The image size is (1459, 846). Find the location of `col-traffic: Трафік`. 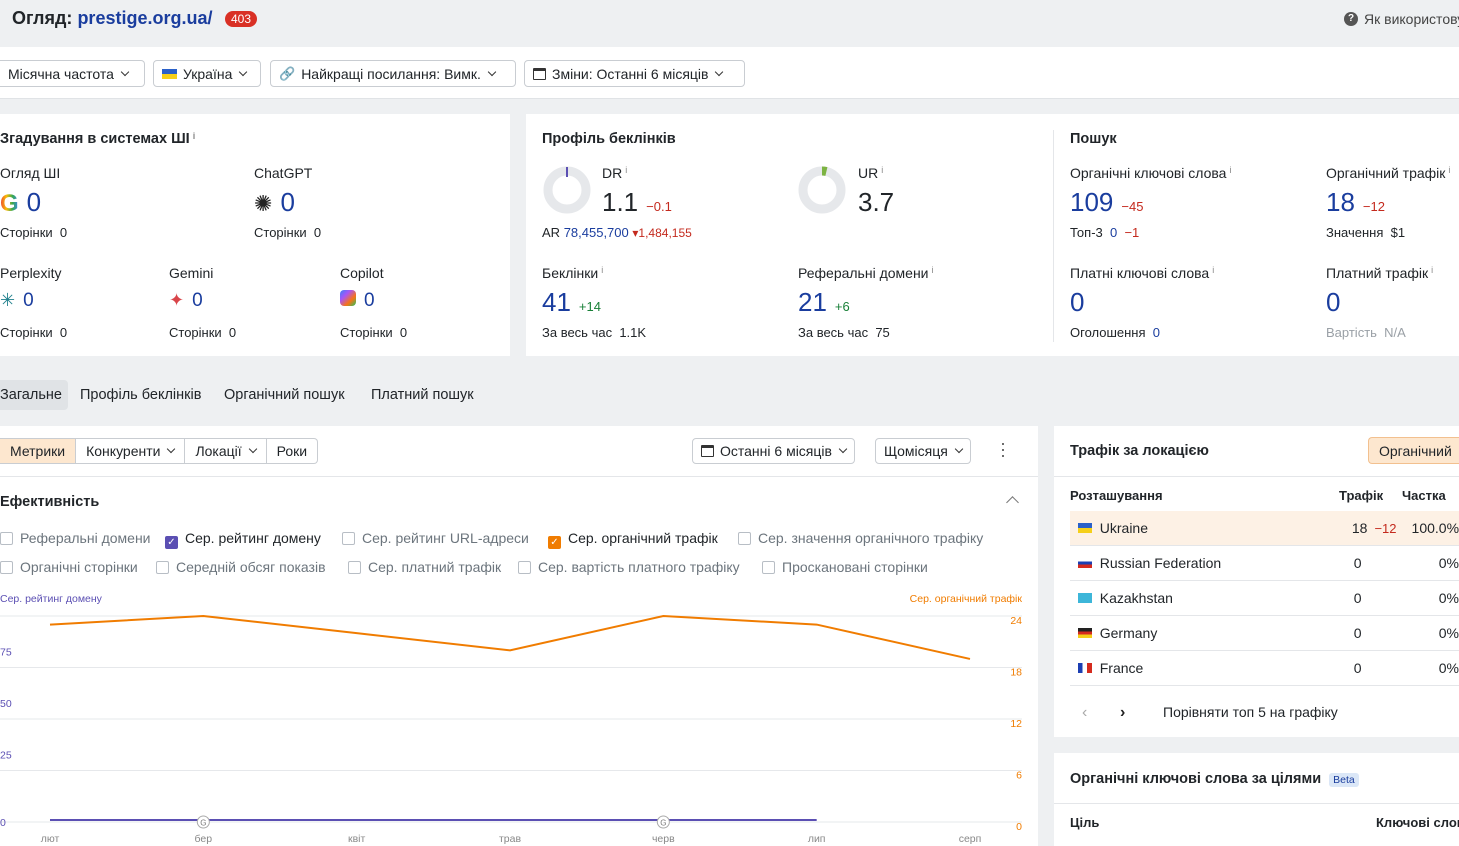

col-traffic: Трафік is located at coordinates (1361, 495).